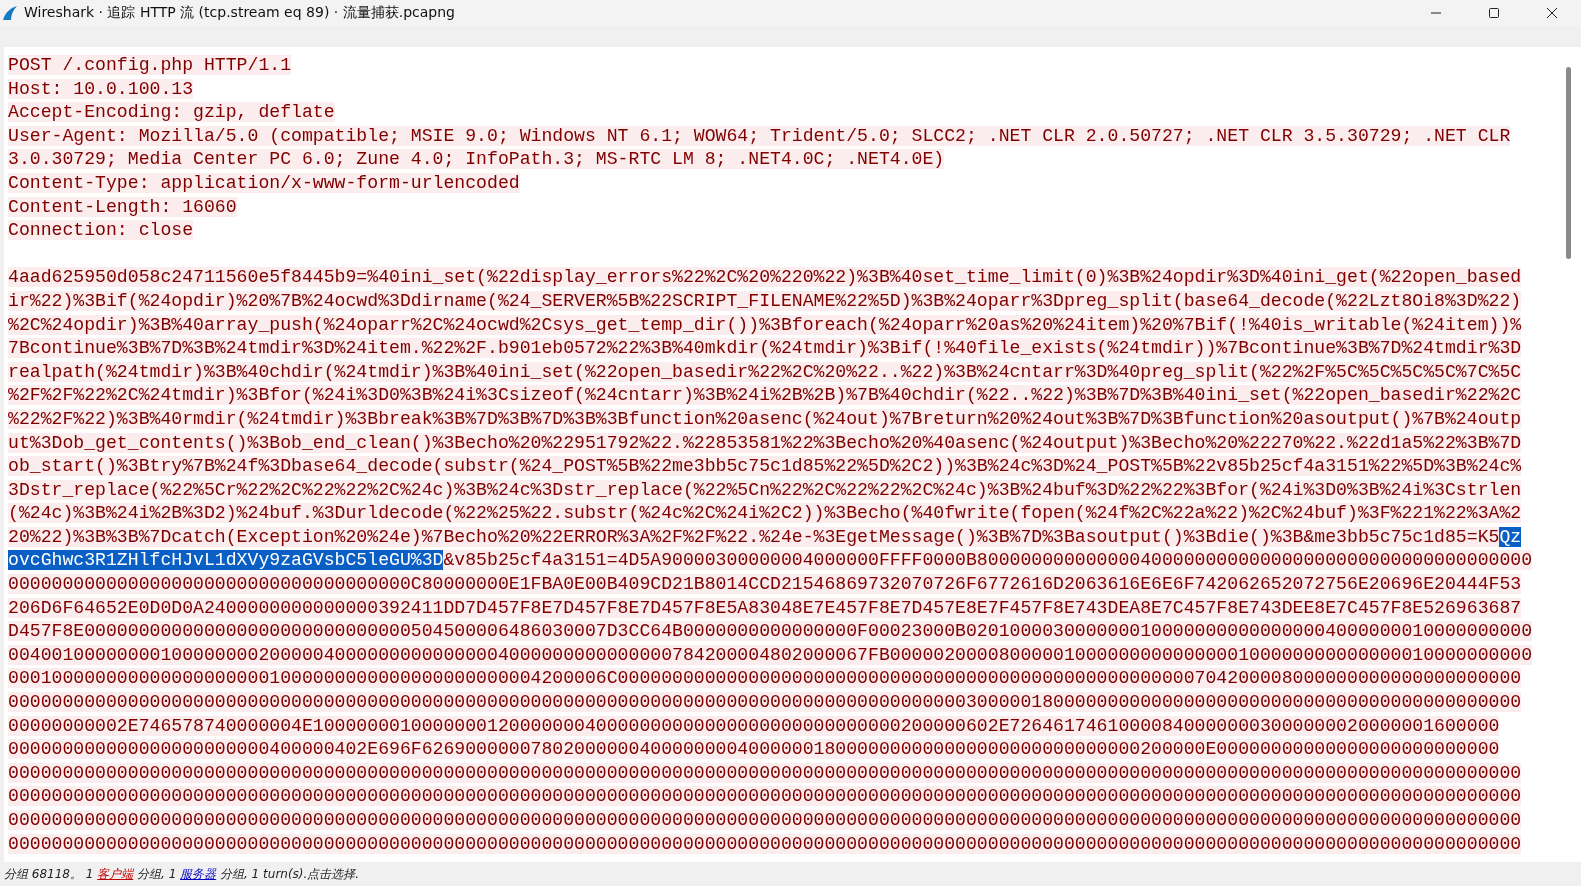 The height and width of the screenshot is (886, 1581). Describe the element at coordinates (1552, 13) in the screenshot. I see `close-icon` at that location.